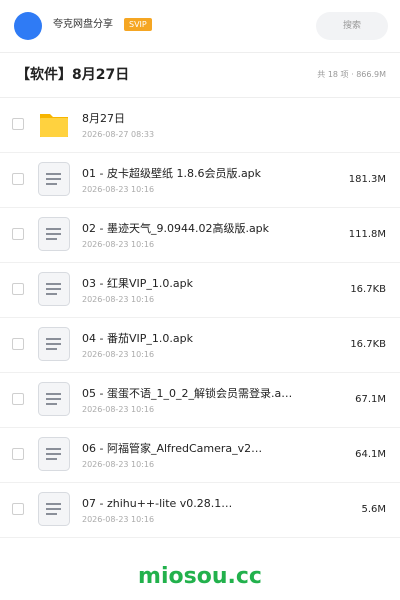  I want to click on svip-badge: SVIP, so click(138, 24).